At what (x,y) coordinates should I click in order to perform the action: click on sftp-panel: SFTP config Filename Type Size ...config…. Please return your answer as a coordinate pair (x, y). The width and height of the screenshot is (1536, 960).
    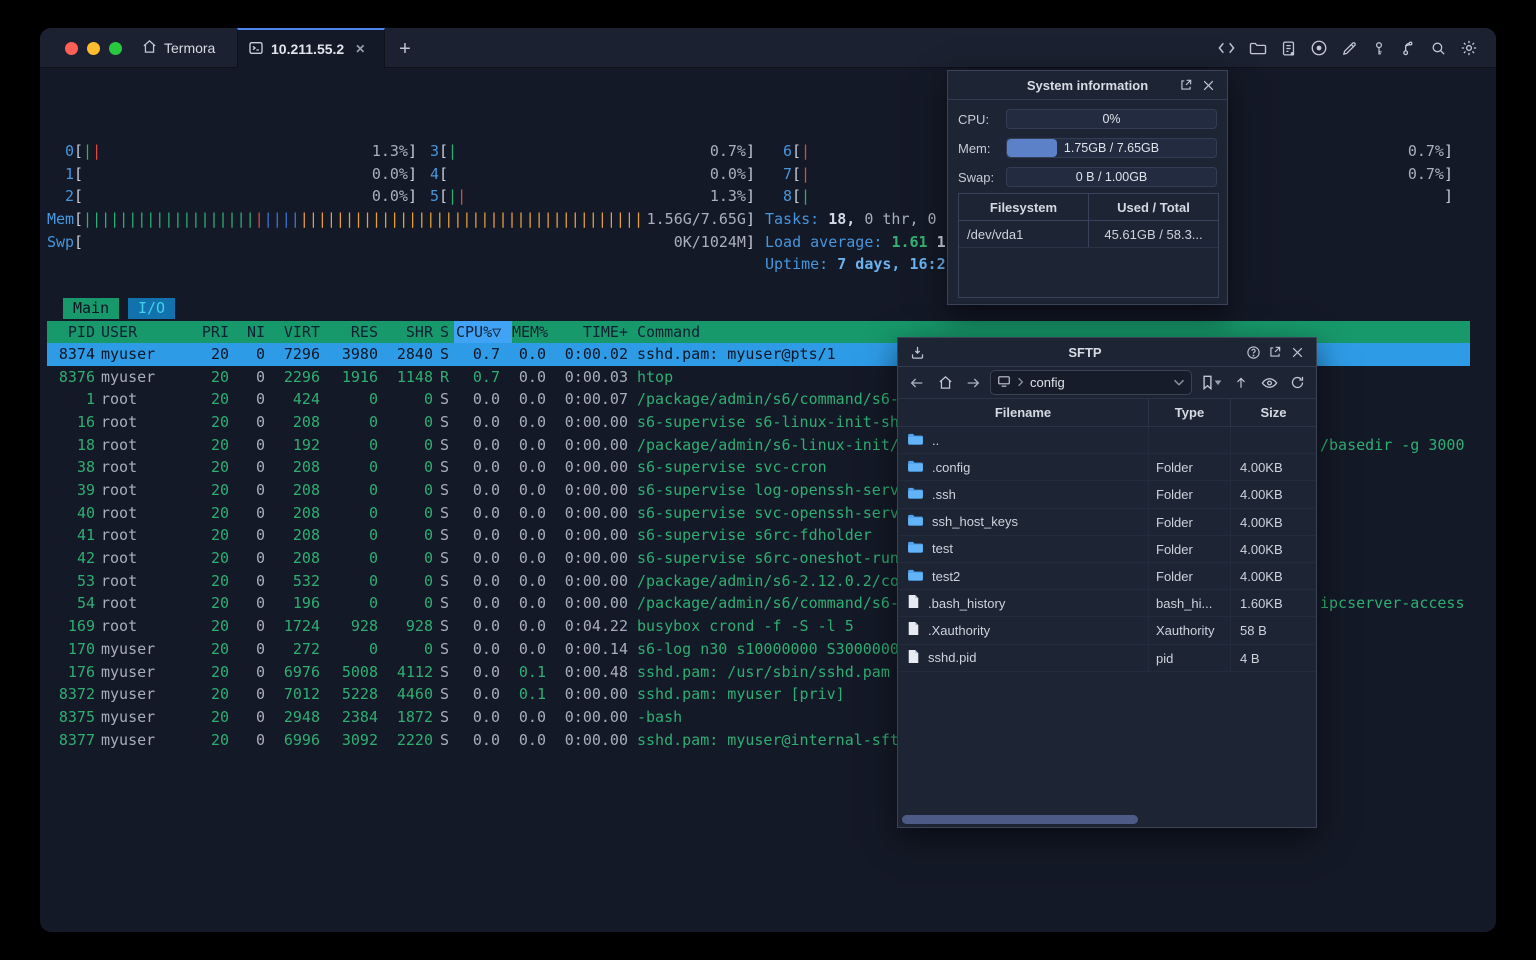
    Looking at the image, I should click on (1107, 582).